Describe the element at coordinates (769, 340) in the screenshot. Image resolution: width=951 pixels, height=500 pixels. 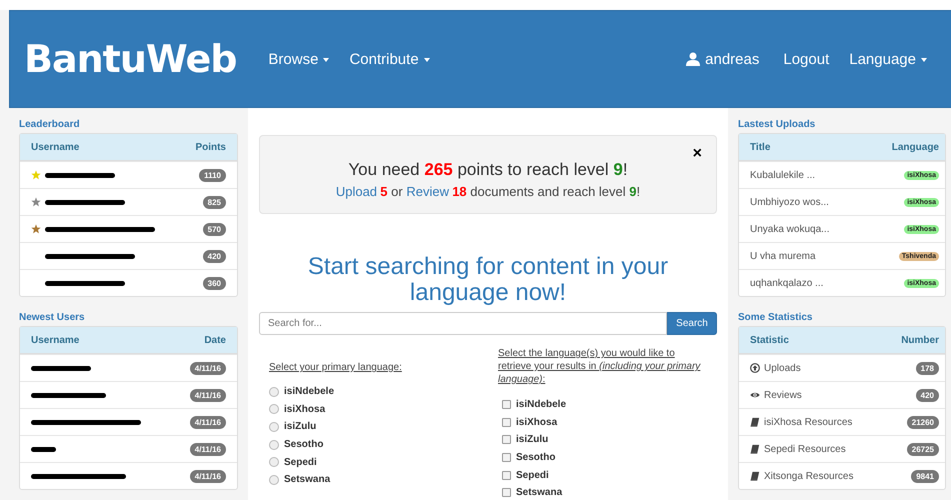
I see `column-header: Statistic` at that location.